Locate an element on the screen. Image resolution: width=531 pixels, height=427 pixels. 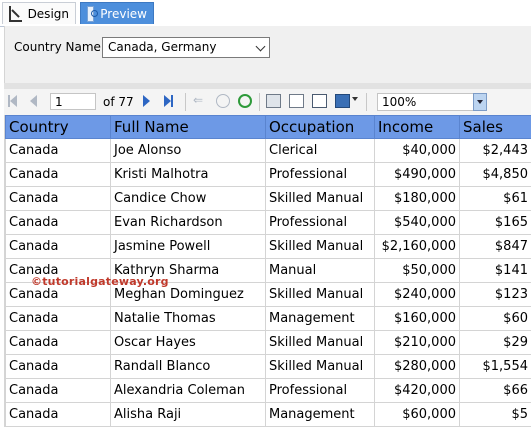
table-row: Canada Joe Alonso Clerical $40,000 $2,443 is located at coordinates (268, 150).